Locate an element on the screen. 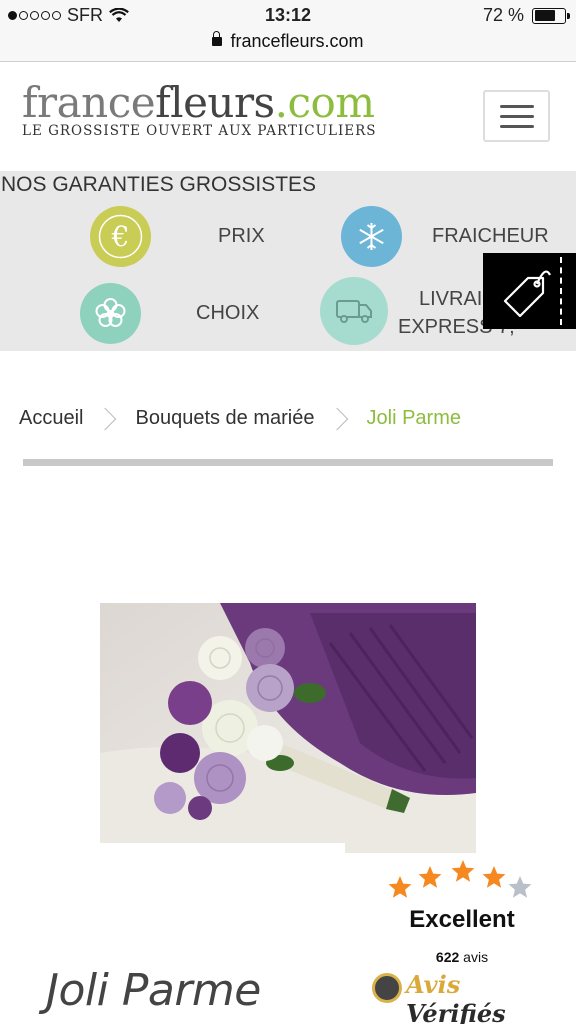 The height and width of the screenshot is (1024, 576). guarantees-title: NOS GARANTIES GROSSISTES is located at coordinates (159, 184).